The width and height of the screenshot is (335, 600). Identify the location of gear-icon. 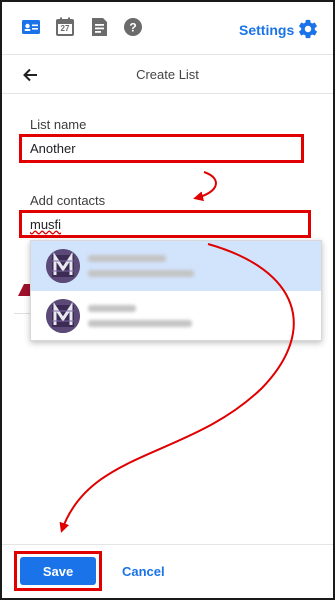
(308, 29).